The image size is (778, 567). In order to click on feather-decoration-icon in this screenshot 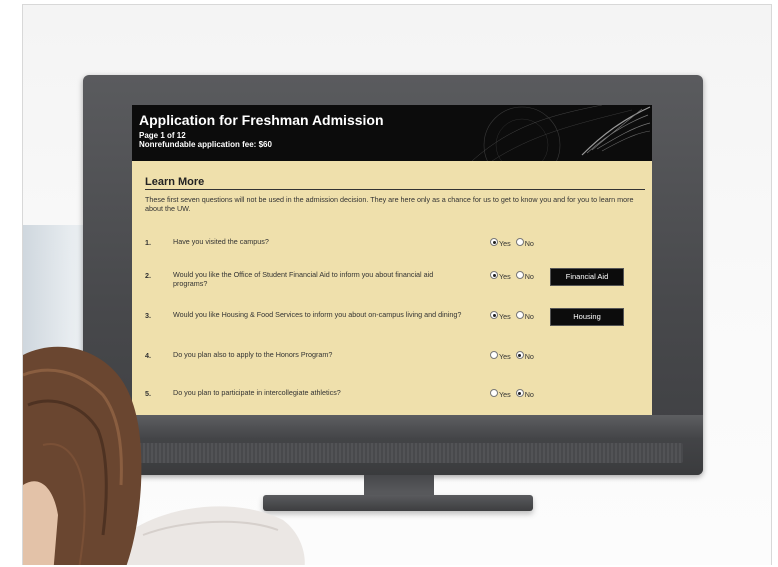, I will do `click(561, 133)`.